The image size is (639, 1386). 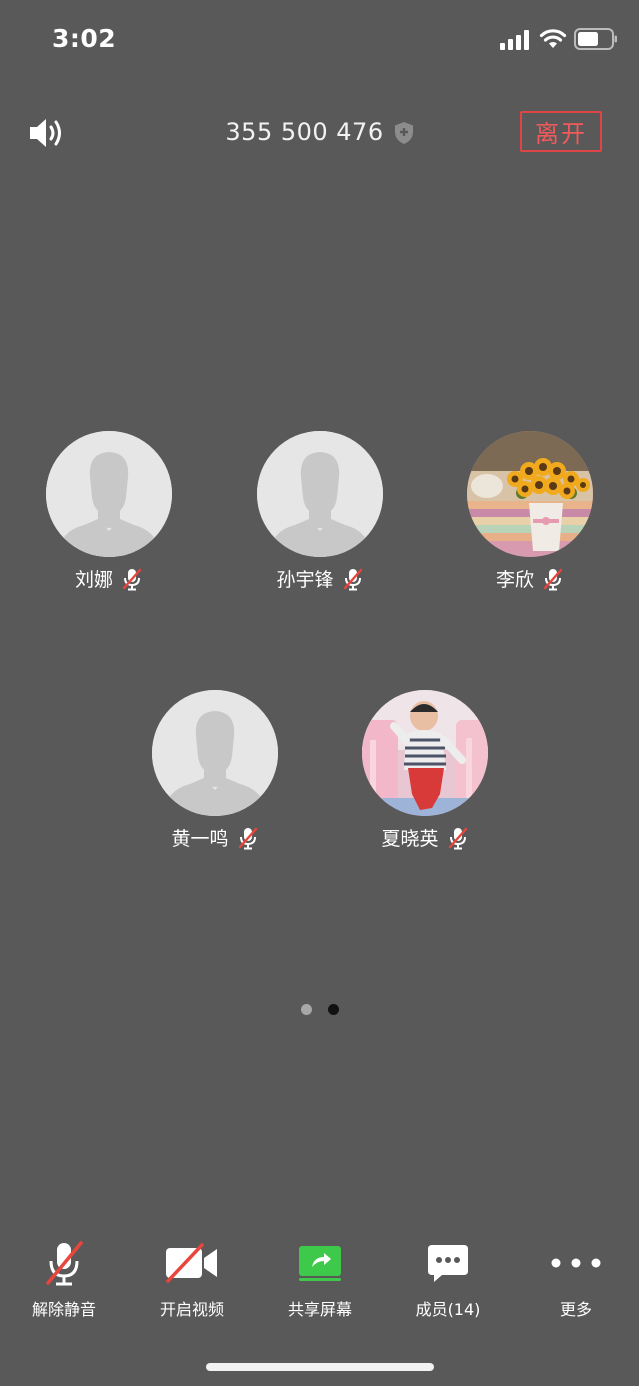 I want to click on battery-icon, so click(x=595, y=39).